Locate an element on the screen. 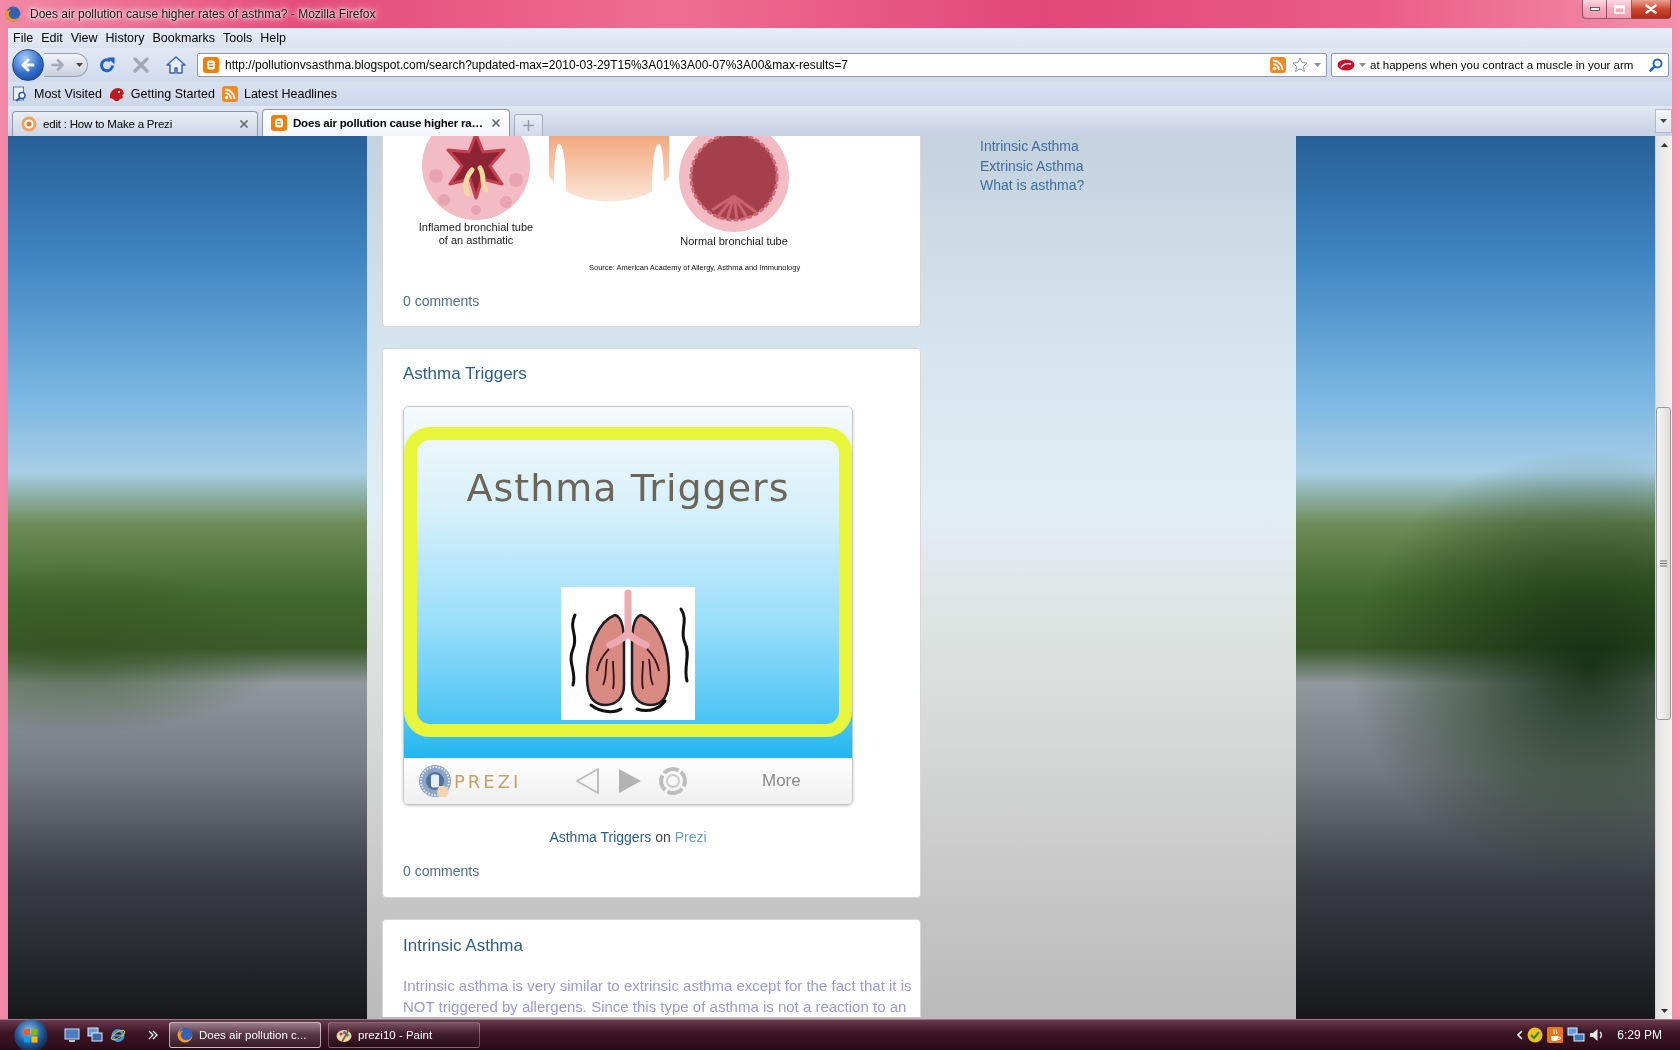 This screenshot has width=1680, height=1050. browser-tab: edit : How to Make a Prezi is located at coordinates (135, 123).